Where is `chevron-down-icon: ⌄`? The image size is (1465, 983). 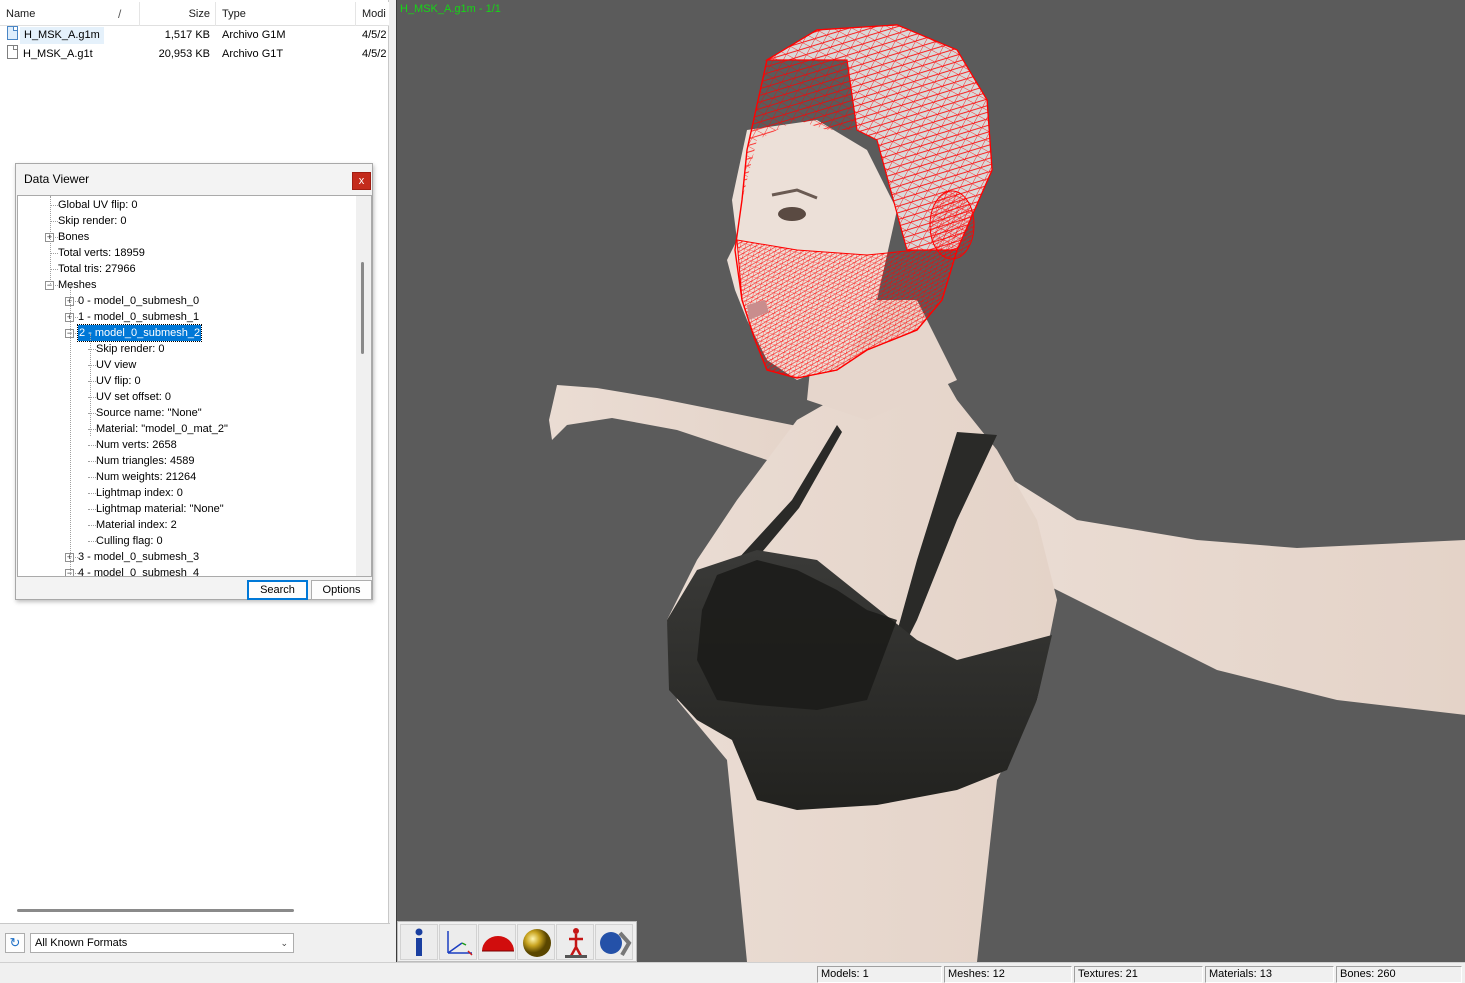
chevron-down-icon: ⌄ is located at coordinates (284, 943).